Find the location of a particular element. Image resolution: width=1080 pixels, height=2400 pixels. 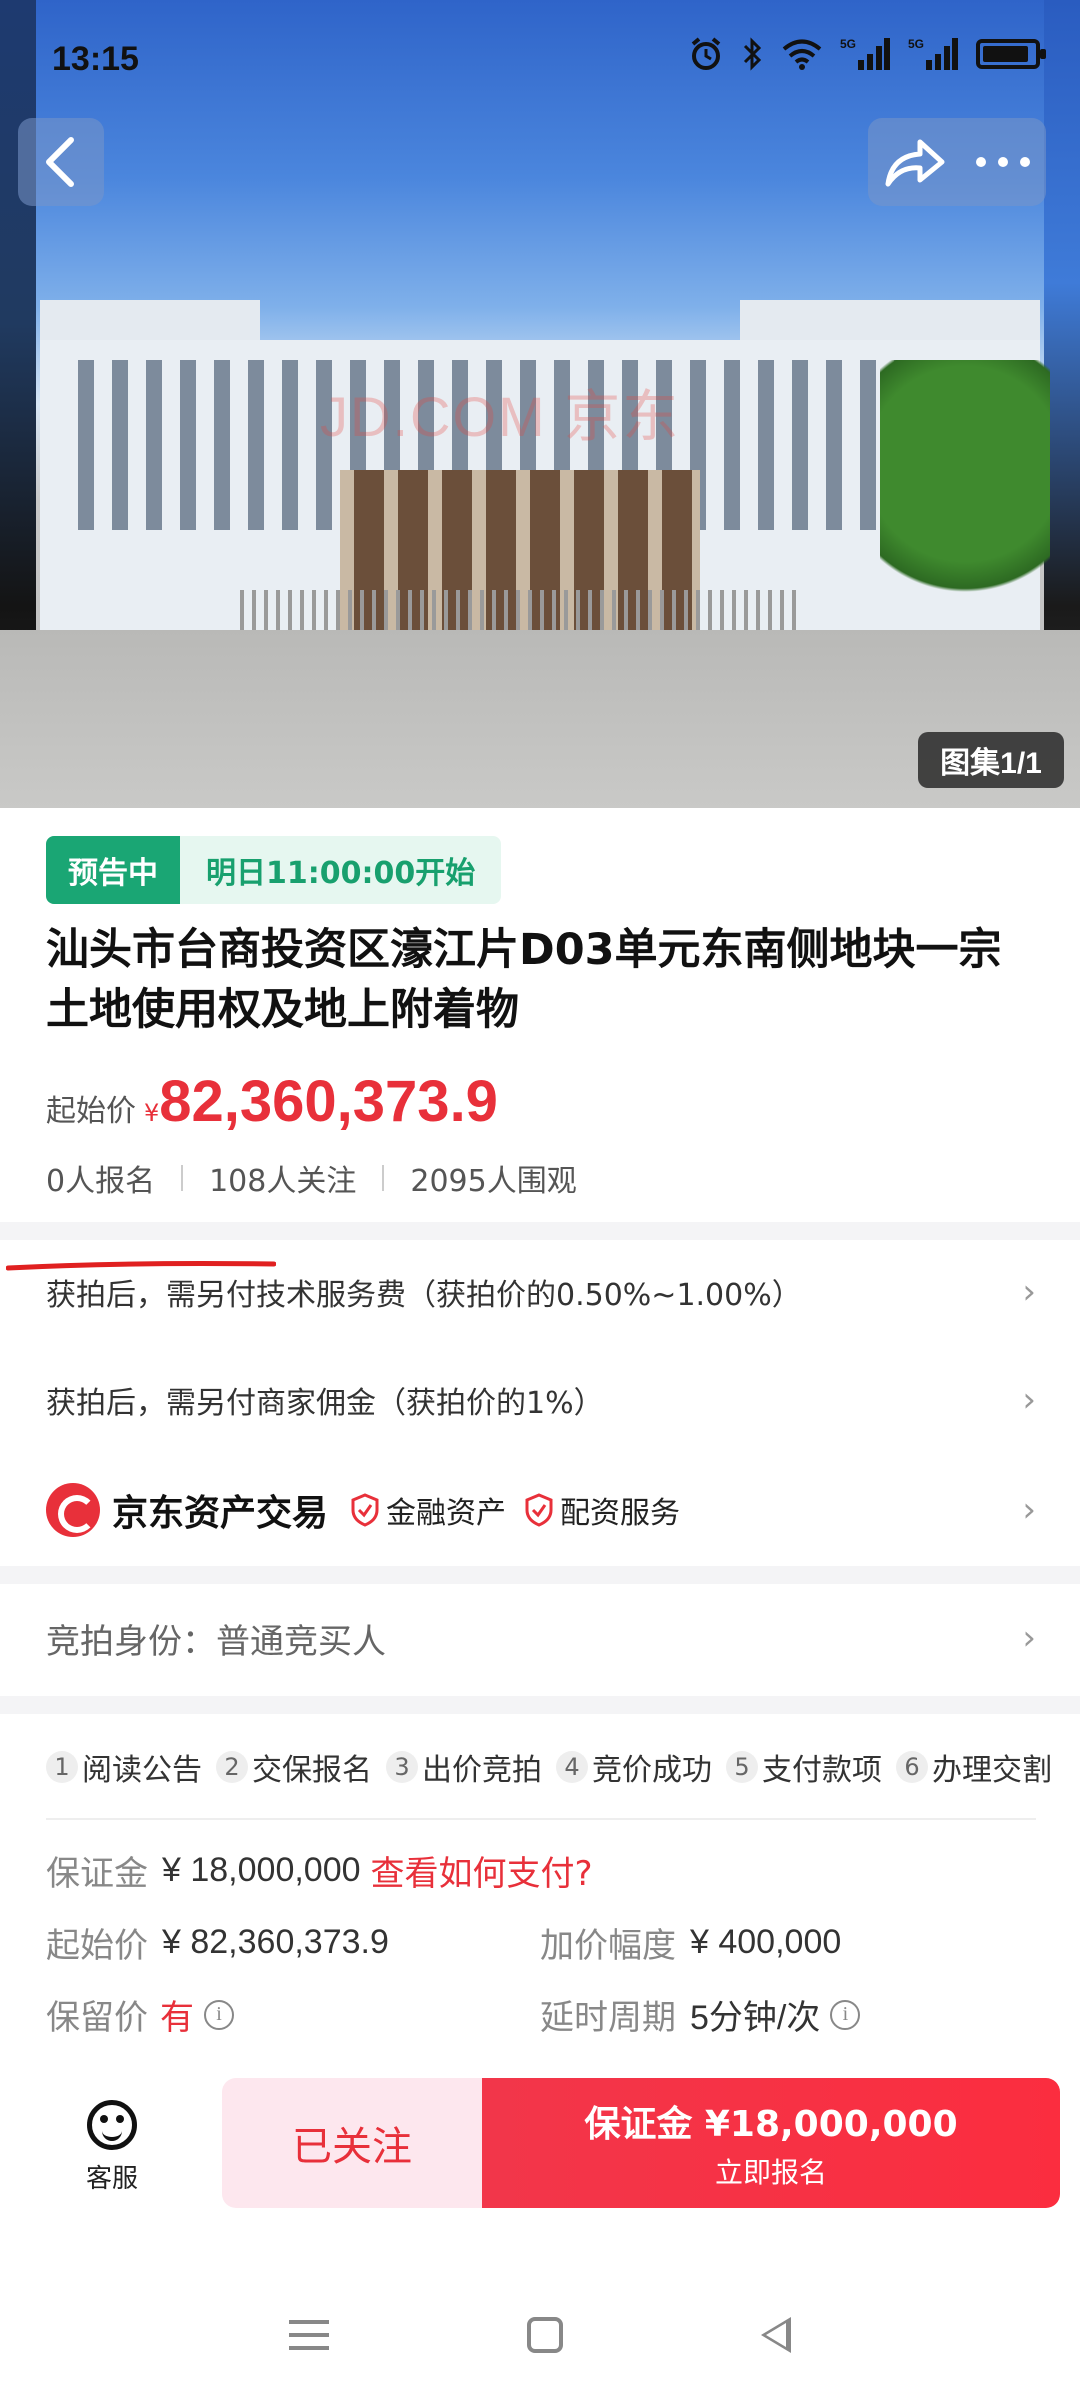

register-label: 立即报名 is located at coordinates (770, 2172).